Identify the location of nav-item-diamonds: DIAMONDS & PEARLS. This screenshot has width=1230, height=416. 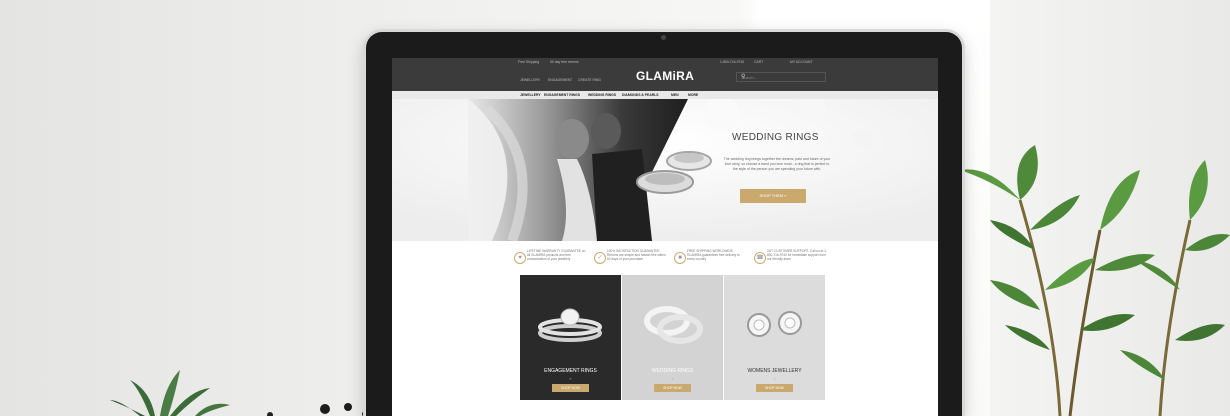
(640, 95).